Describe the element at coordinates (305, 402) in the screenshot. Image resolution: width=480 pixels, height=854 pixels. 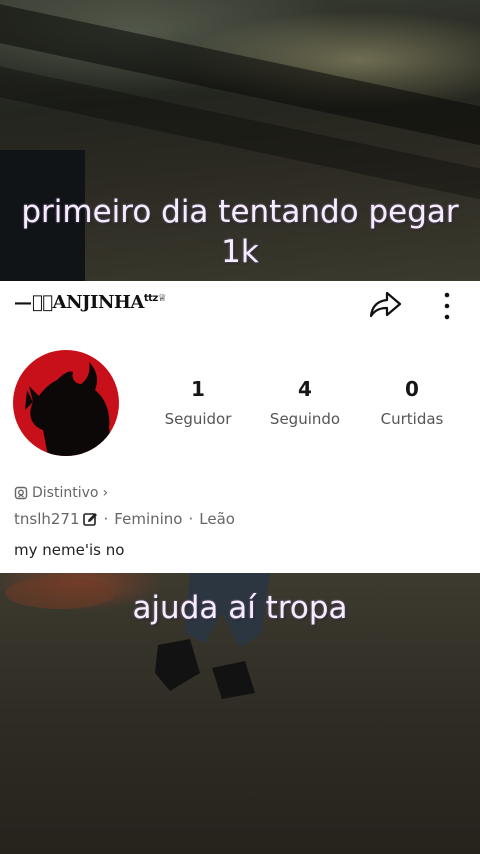
I see `stat-following: 4 Seguindo` at that location.